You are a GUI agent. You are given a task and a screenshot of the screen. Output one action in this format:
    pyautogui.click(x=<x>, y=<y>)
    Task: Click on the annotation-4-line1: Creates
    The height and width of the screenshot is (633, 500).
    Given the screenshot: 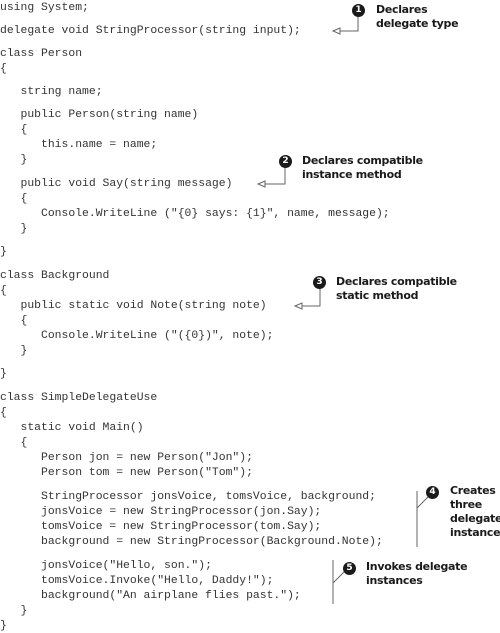 What is the action you would take?
    pyautogui.click(x=473, y=490)
    